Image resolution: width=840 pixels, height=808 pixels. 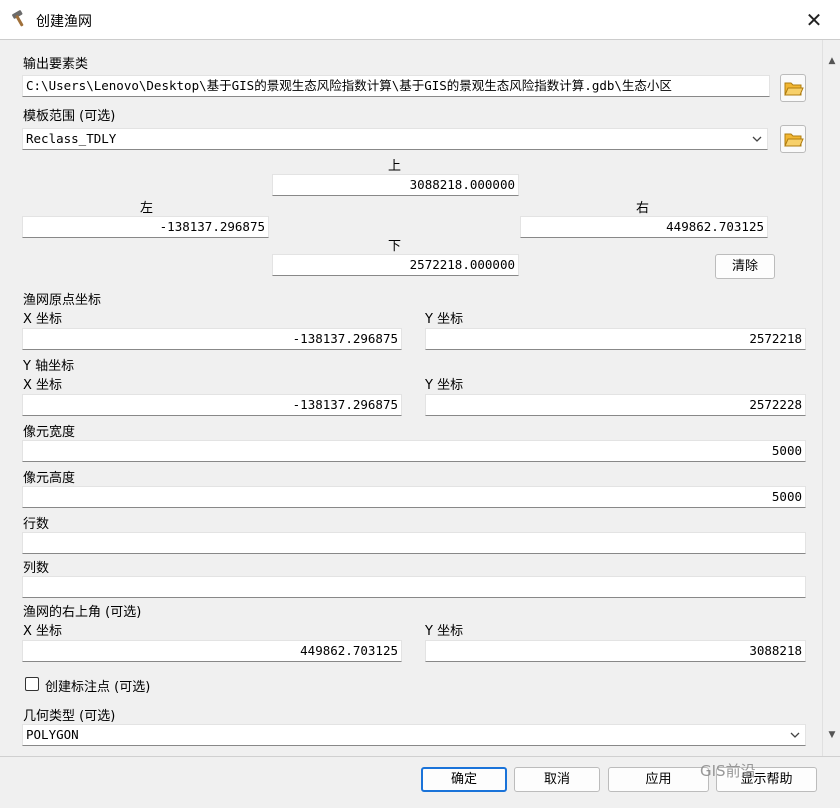 I want to click on cell-width-field: 5000, so click(x=414, y=451).